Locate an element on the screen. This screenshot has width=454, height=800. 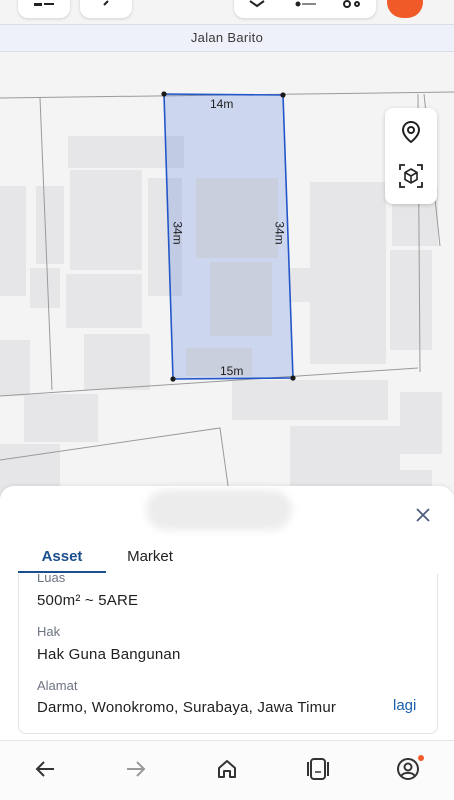
browser-bottom-nav is located at coordinates (227, 770).